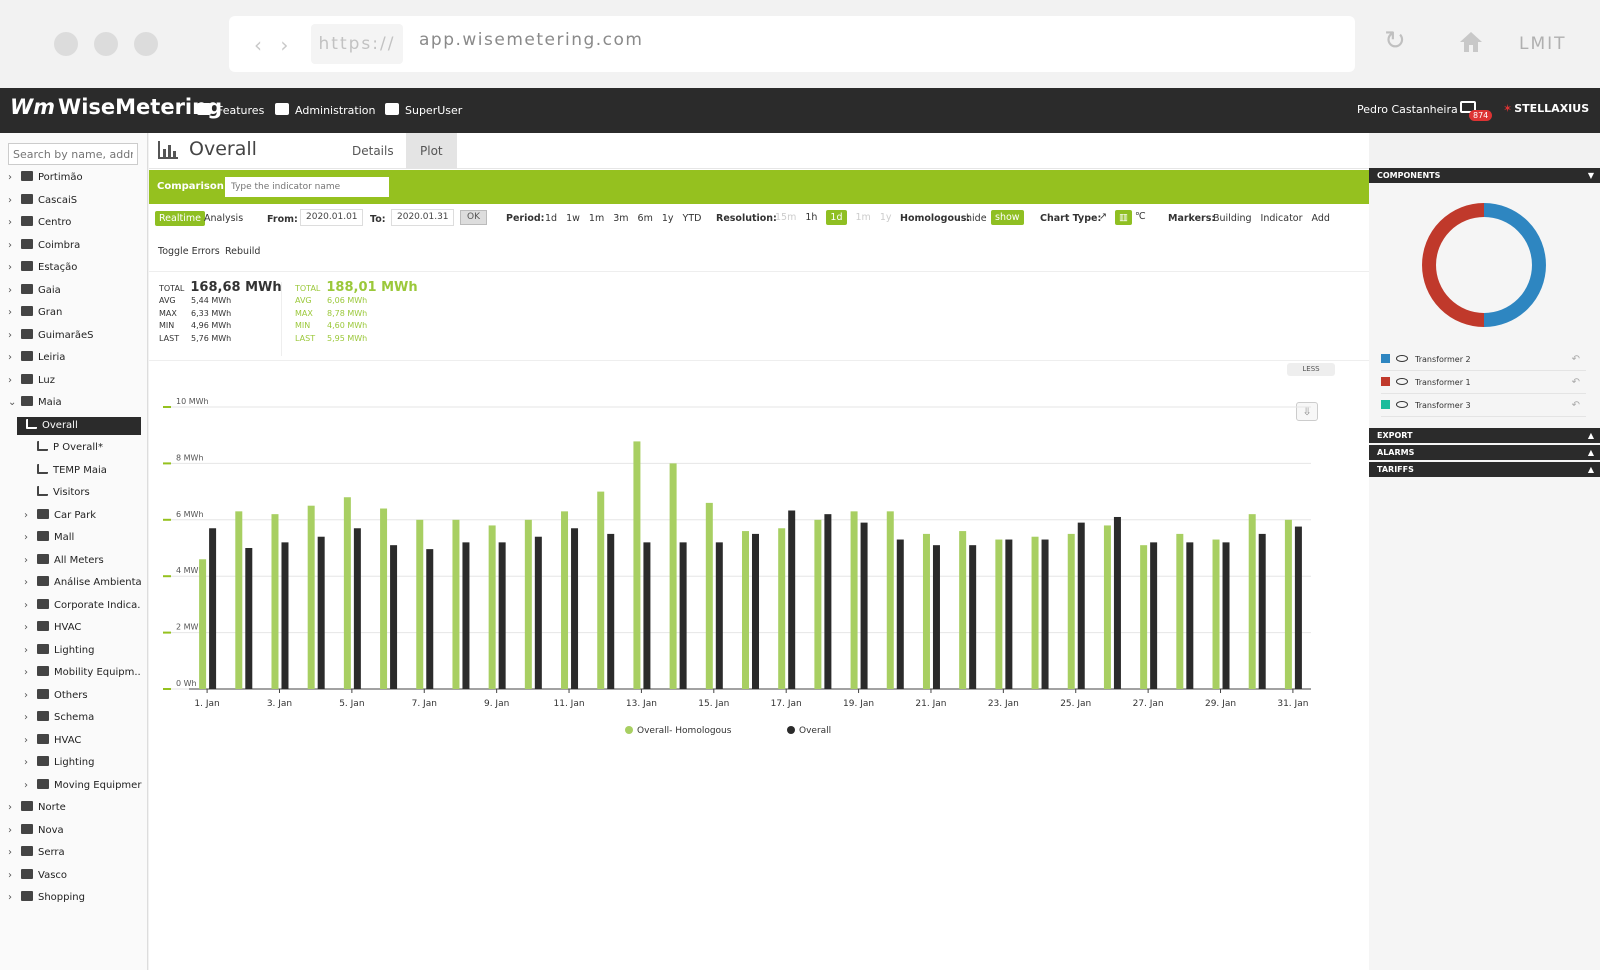 This screenshot has width=1600, height=970. What do you see at coordinates (189, 251) in the screenshot?
I see `toggle-errors-link: Toggle Errors` at bounding box center [189, 251].